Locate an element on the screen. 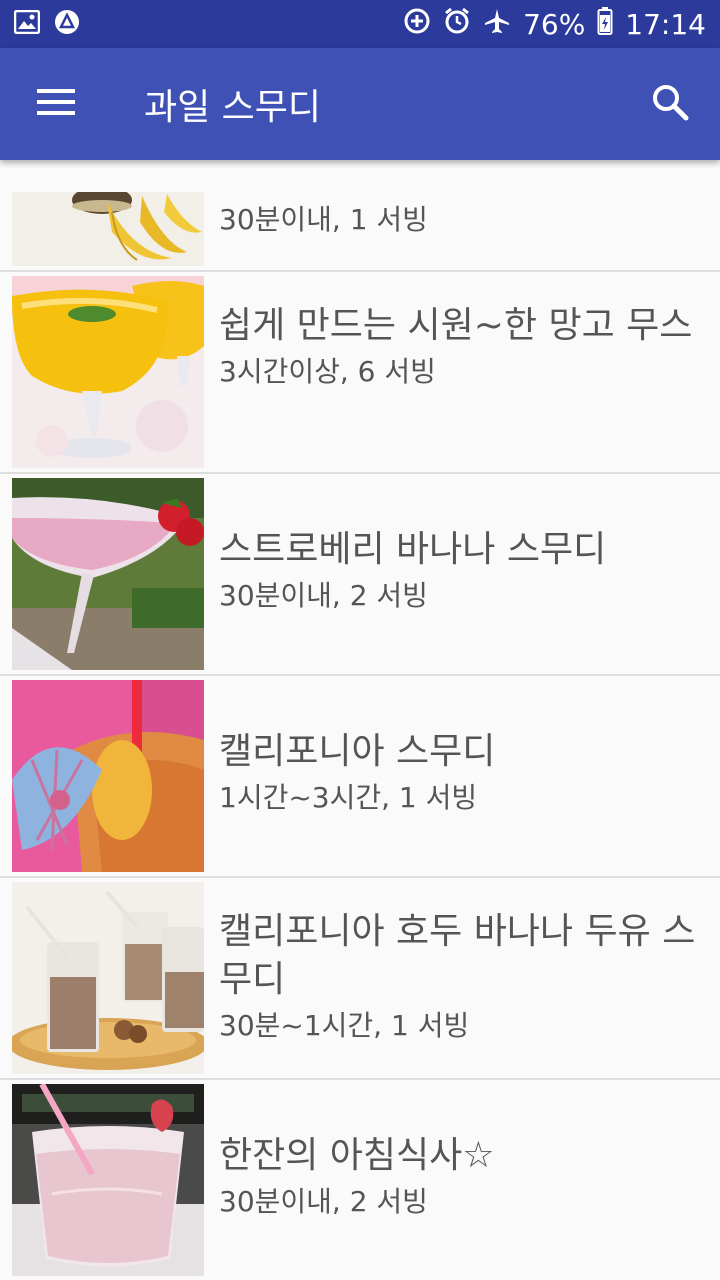  status-bar: 76% 17:14 is located at coordinates (360, 24).